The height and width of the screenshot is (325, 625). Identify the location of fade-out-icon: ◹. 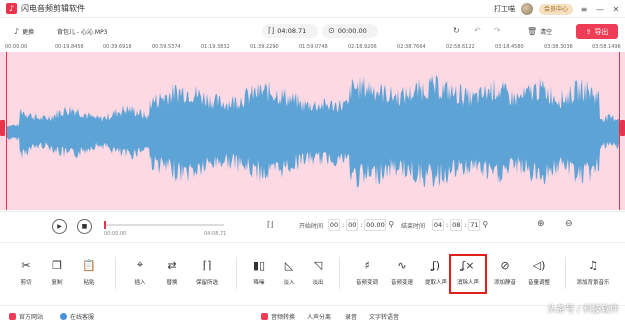
(318, 265).